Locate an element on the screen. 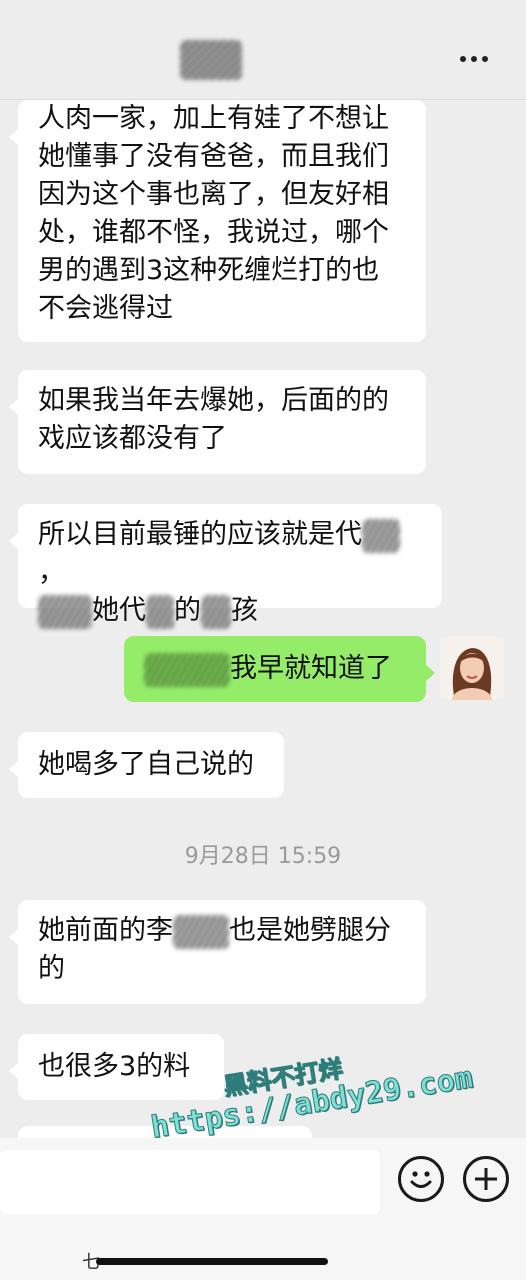  message-text: 所以目前最锤的应该就是代 is located at coordinates (200, 534).